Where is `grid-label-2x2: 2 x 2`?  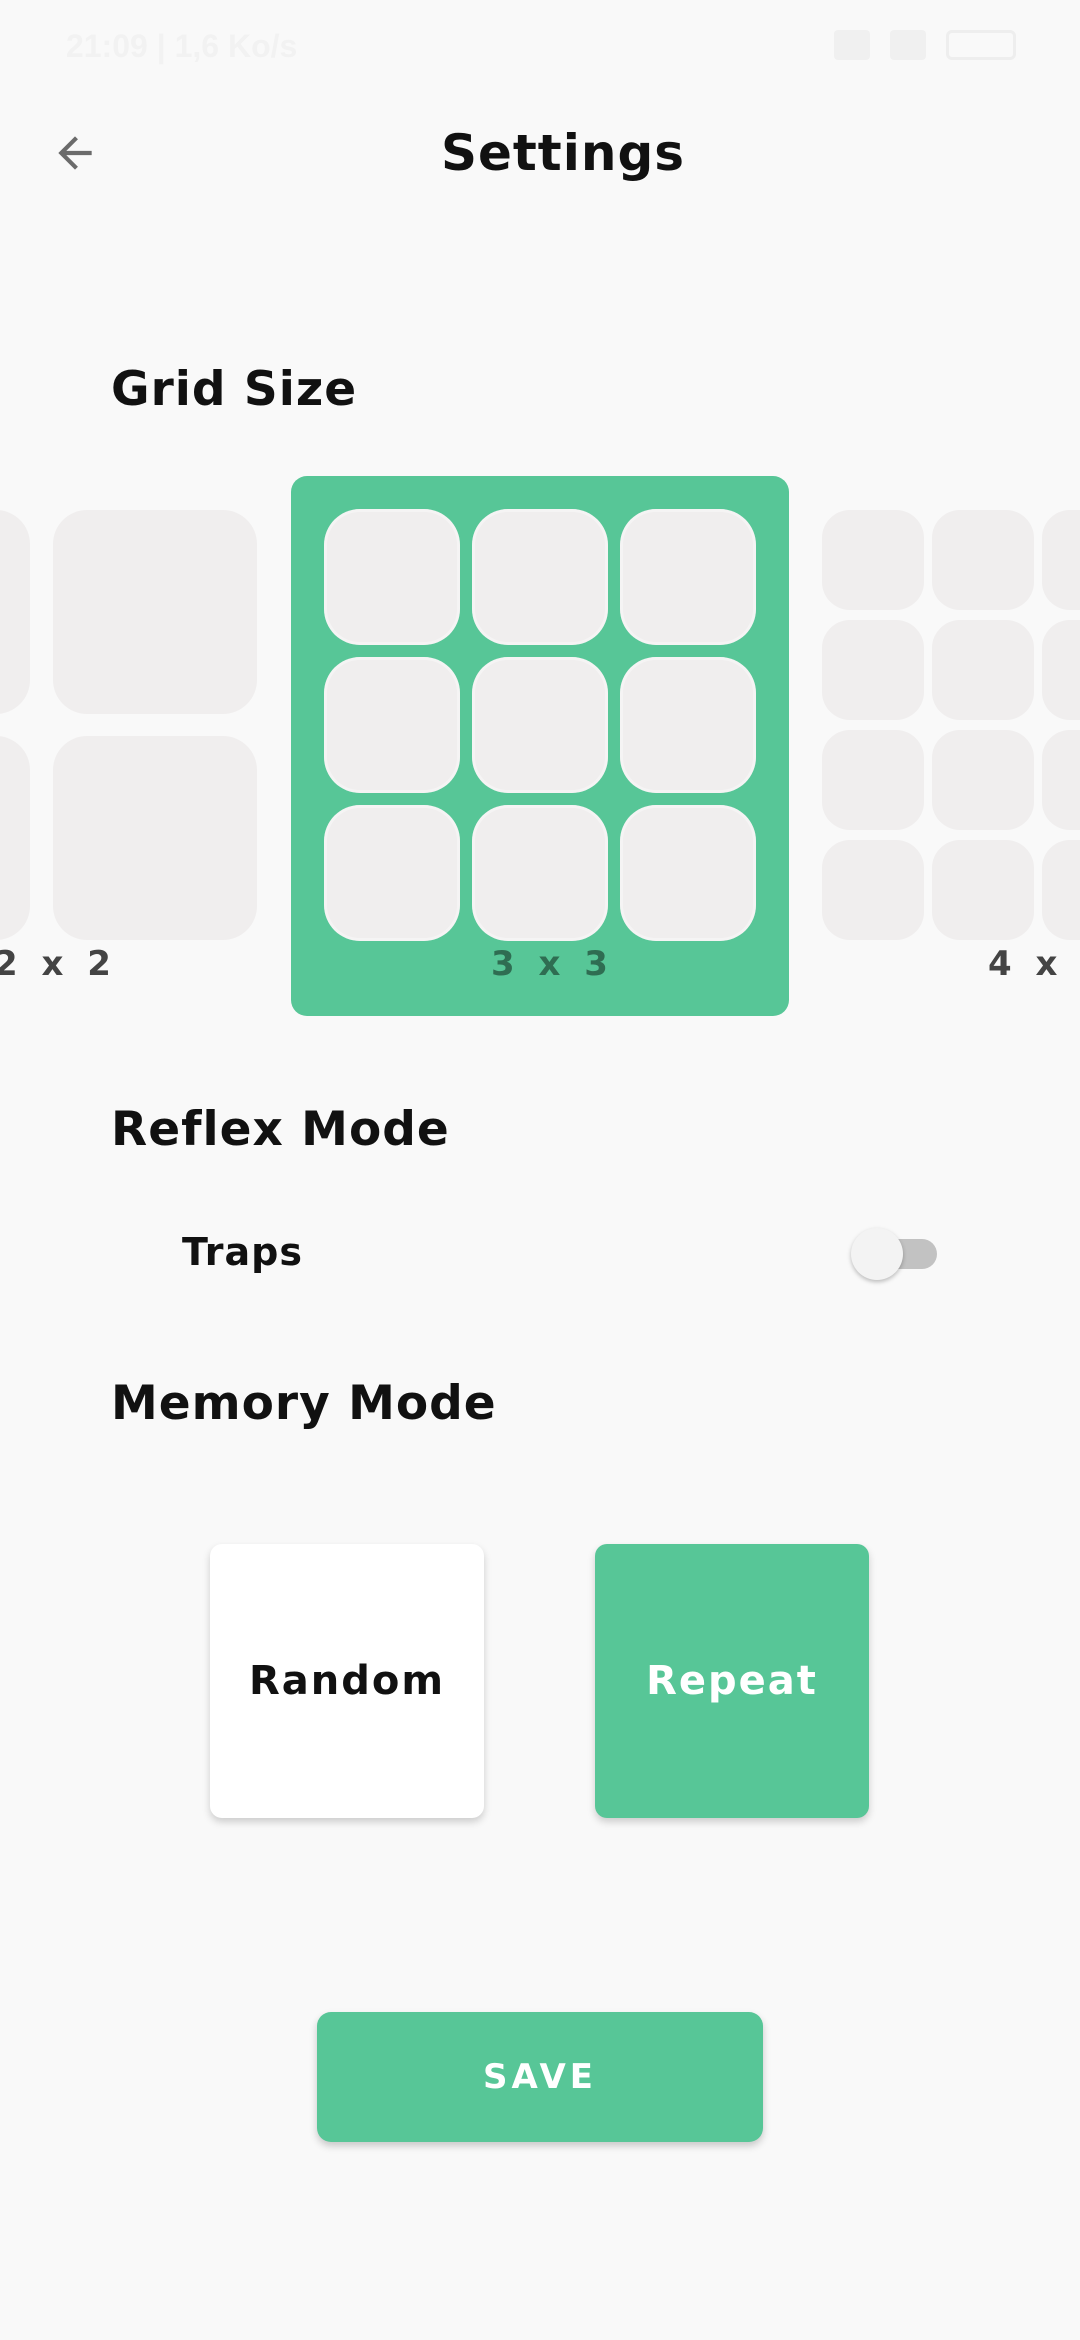 grid-label-2x2: 2 x 2 is located at coordinates (58, 964).